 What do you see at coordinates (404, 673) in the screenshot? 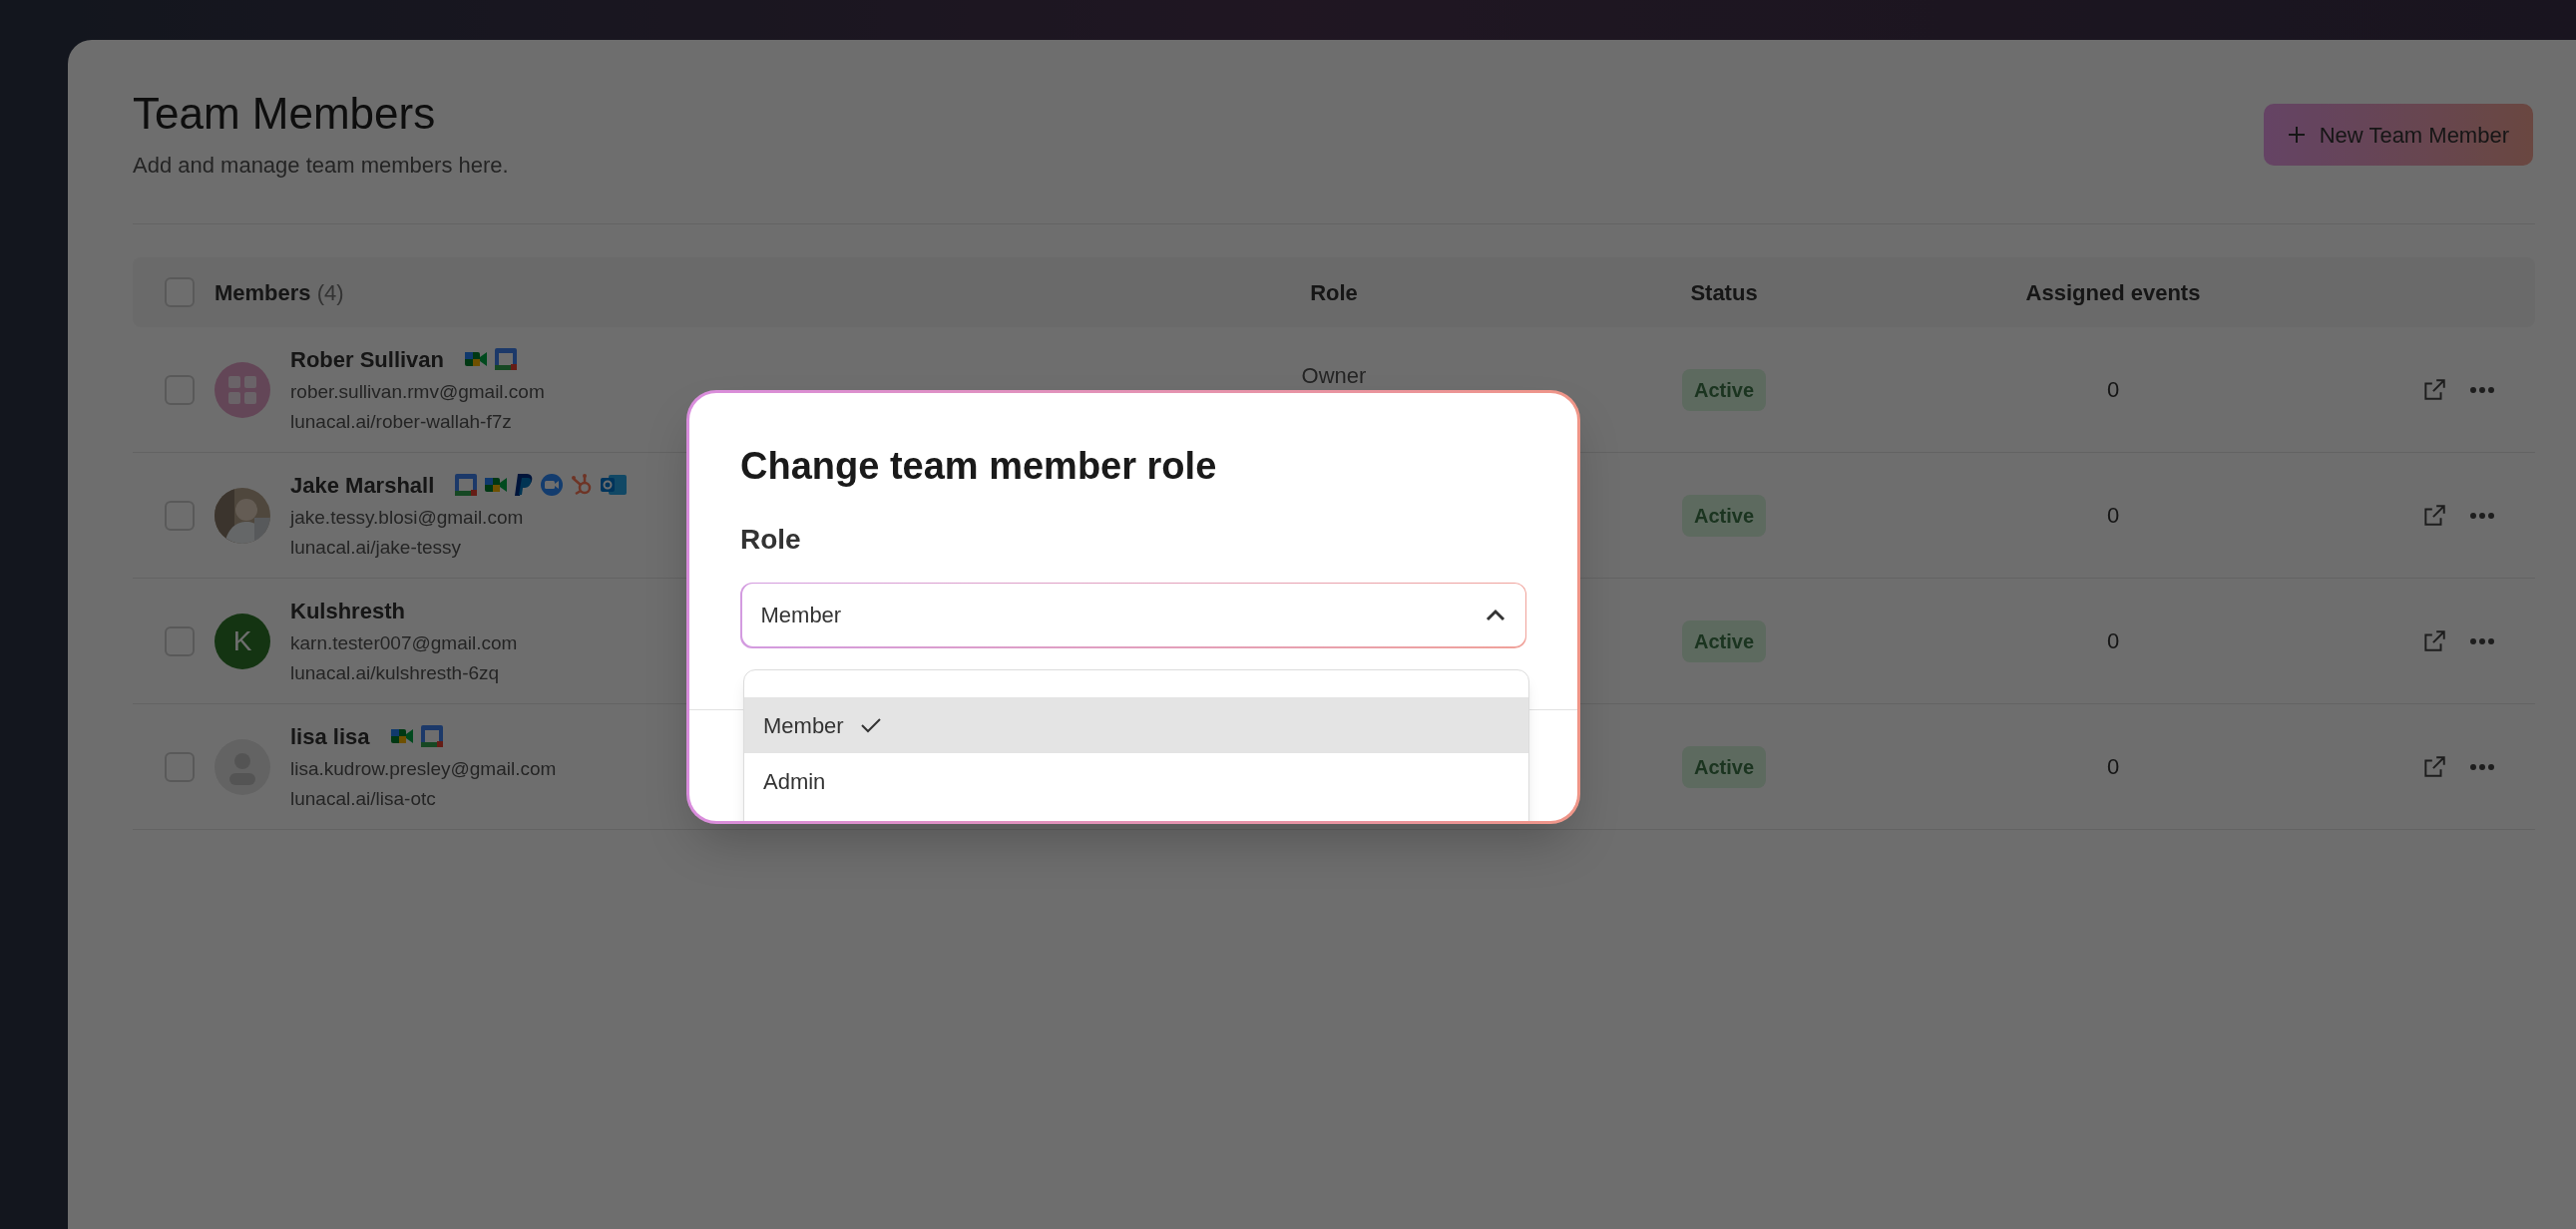
I see `member-link: lunacal.ai/kulshresth-6zq` at bounding box center [404, 673].